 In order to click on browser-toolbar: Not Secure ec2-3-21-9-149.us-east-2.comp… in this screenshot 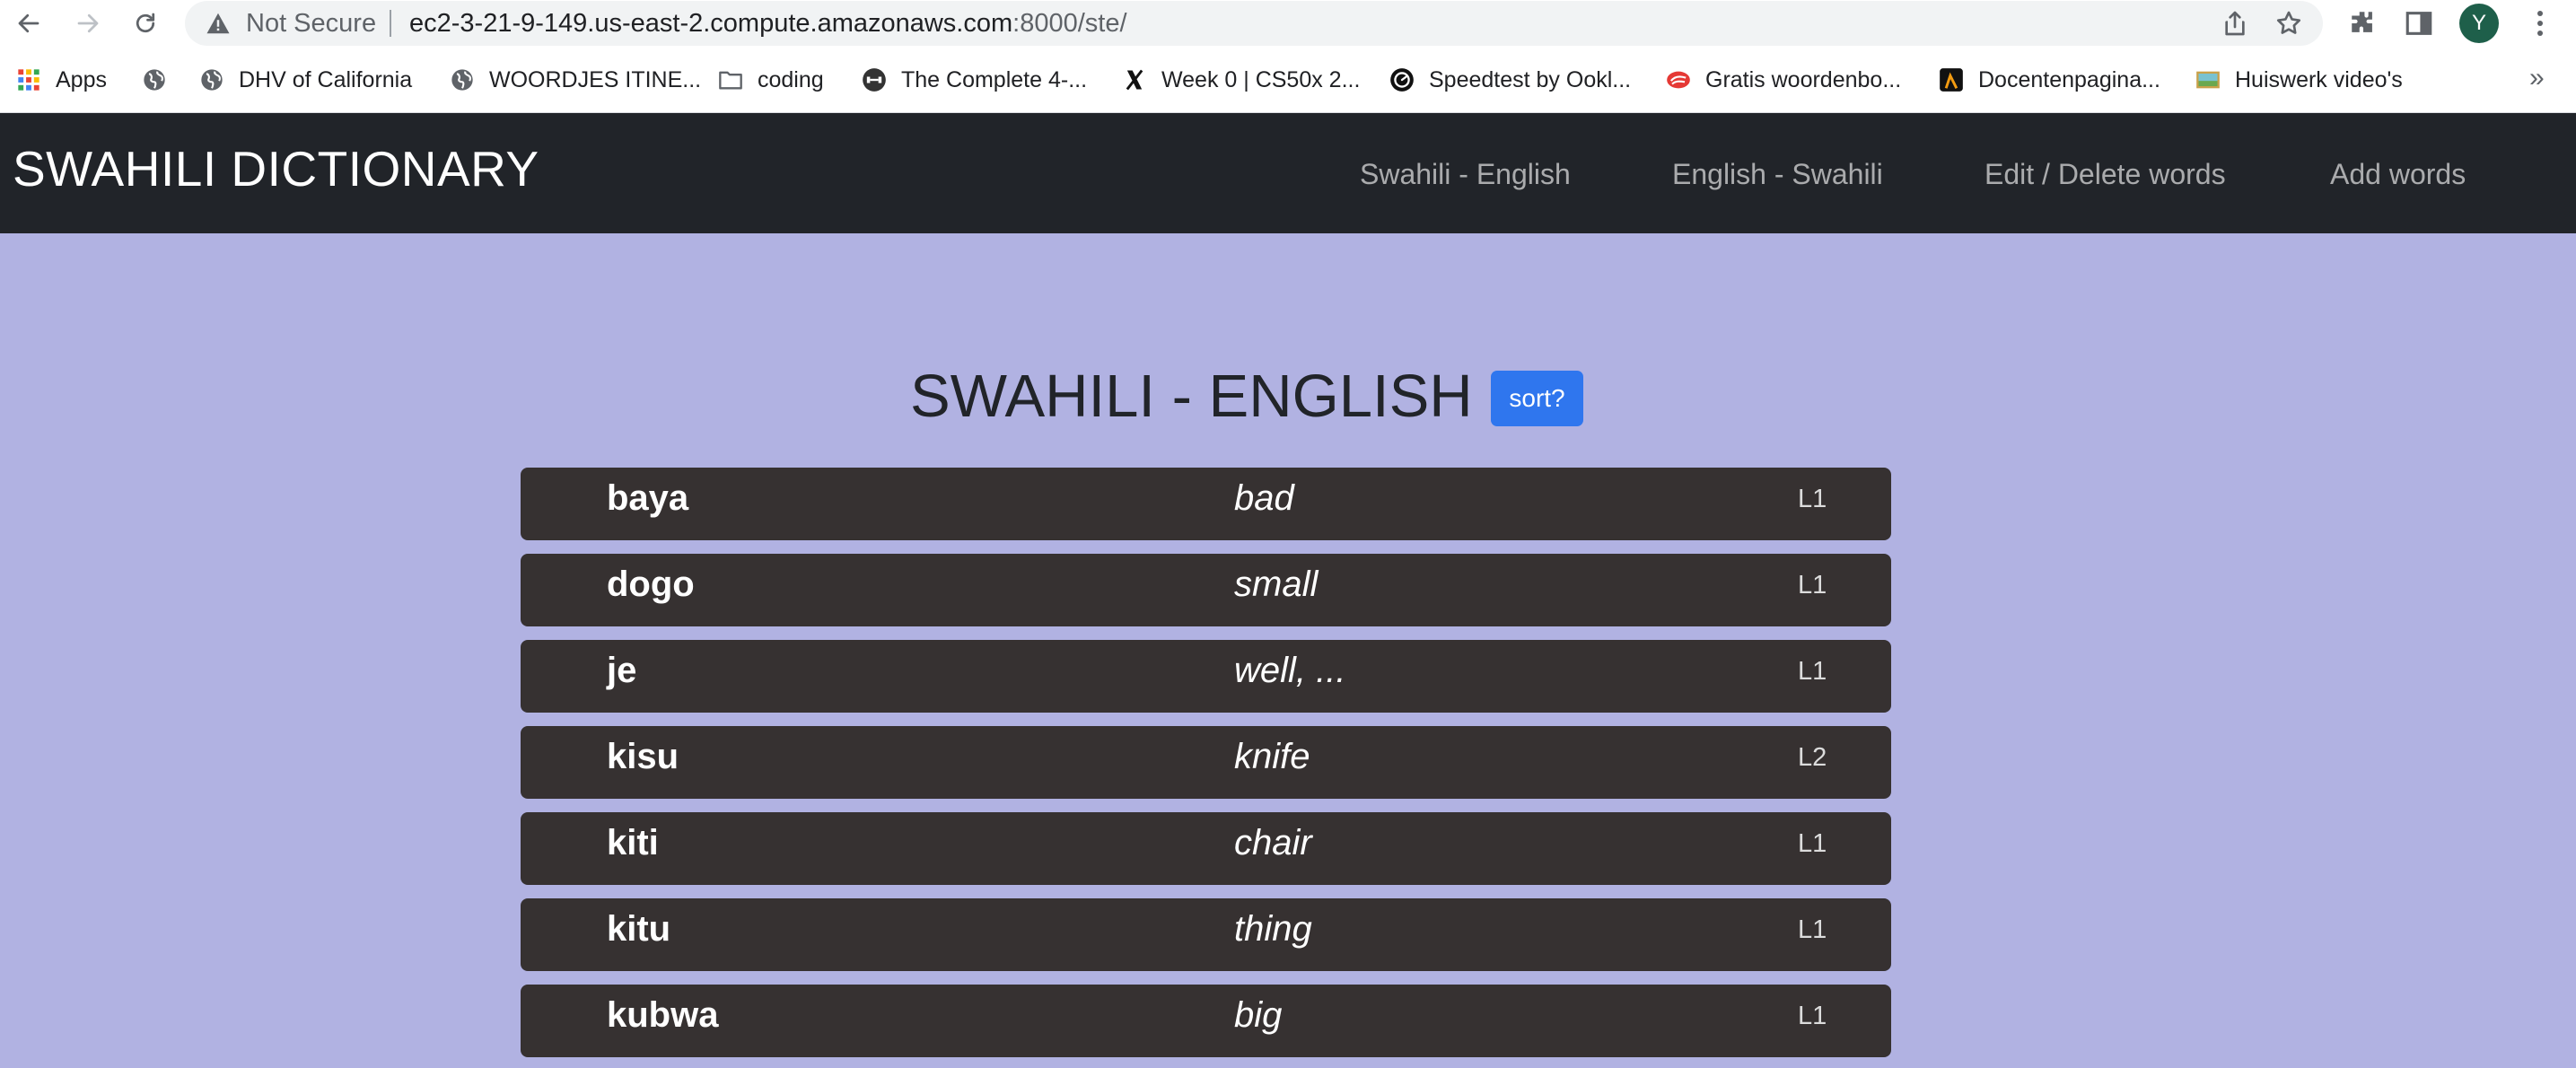, I will do `click(1288, 23)`.